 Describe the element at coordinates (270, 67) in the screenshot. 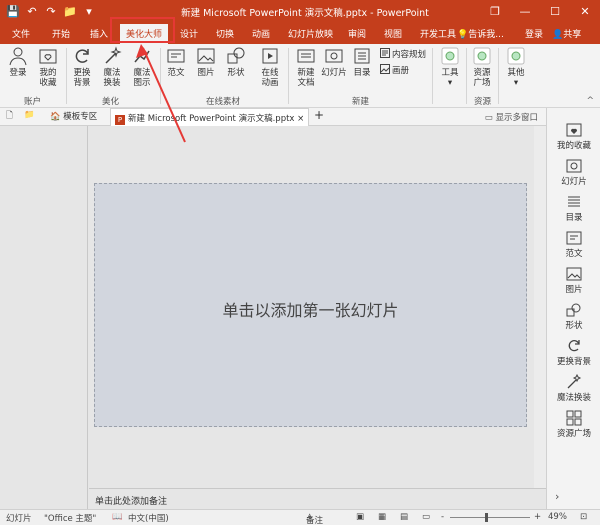

I see `online-animation-button: 在线 动画` at that location.